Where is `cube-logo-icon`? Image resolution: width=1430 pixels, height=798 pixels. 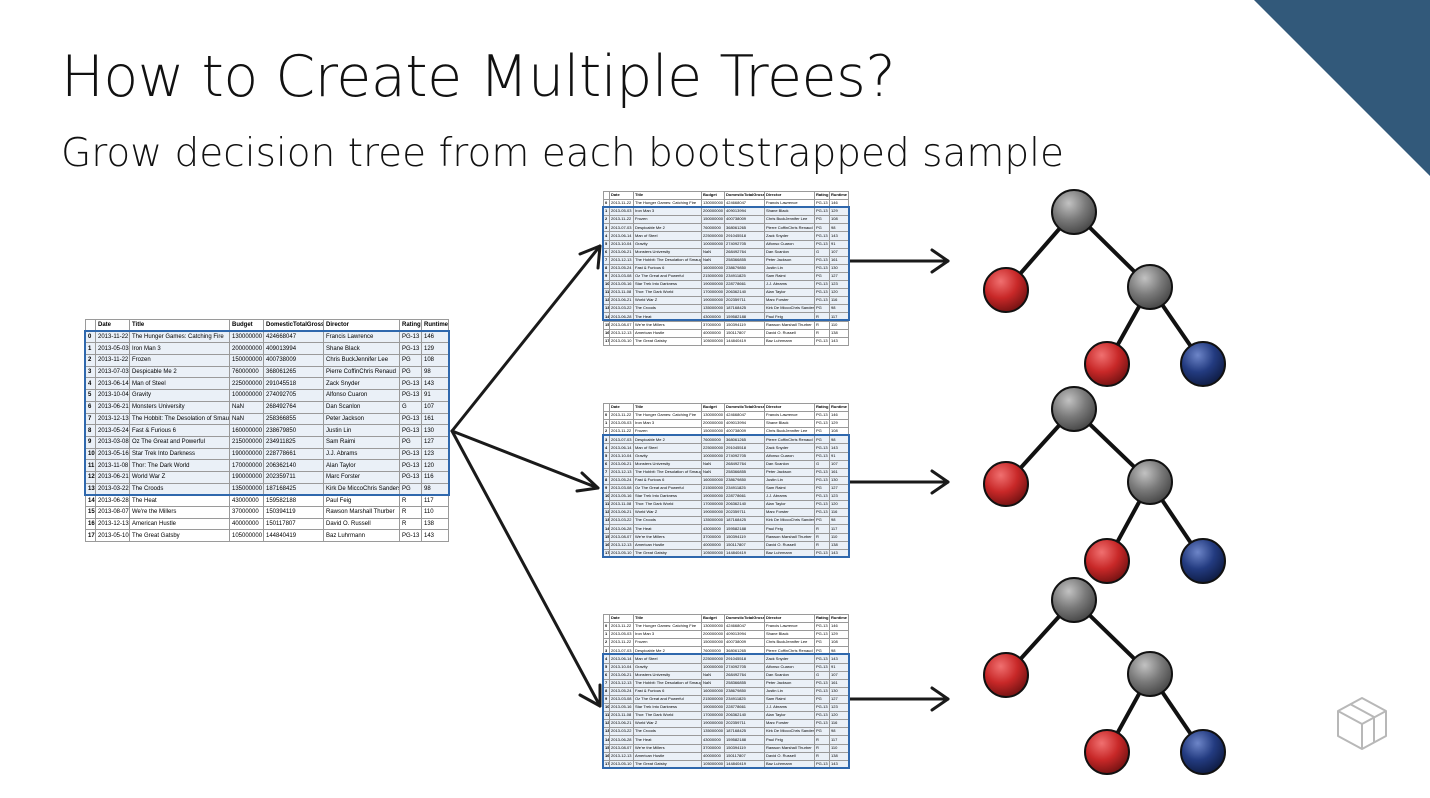 cube-logo-icon is located at coordinates (1362, 723).